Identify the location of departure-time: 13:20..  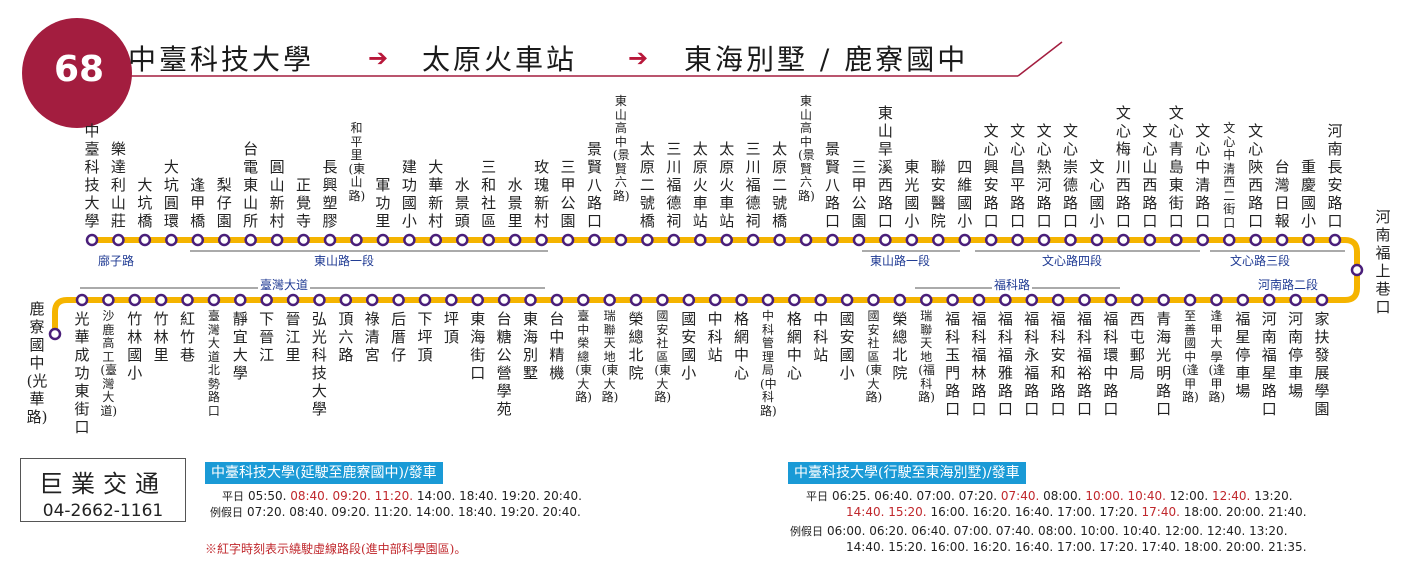
(1273, 496).